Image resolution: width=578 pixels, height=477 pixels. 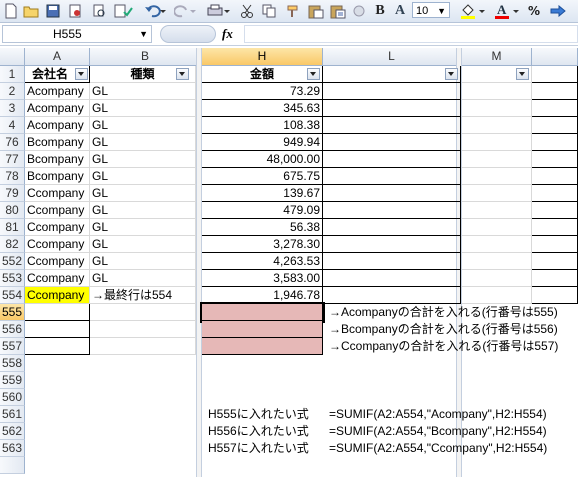 What do you see at coordinates (507, 11) in the screenshot?
I see `font-color-icon: A` at bounding box center [507, 11].